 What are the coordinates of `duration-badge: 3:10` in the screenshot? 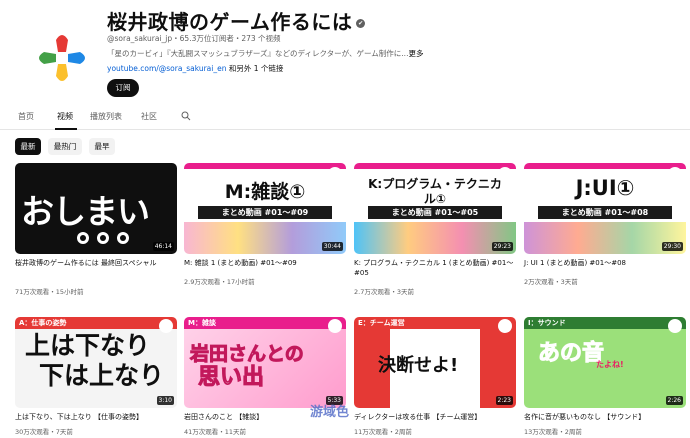 It's located at (165, 400).